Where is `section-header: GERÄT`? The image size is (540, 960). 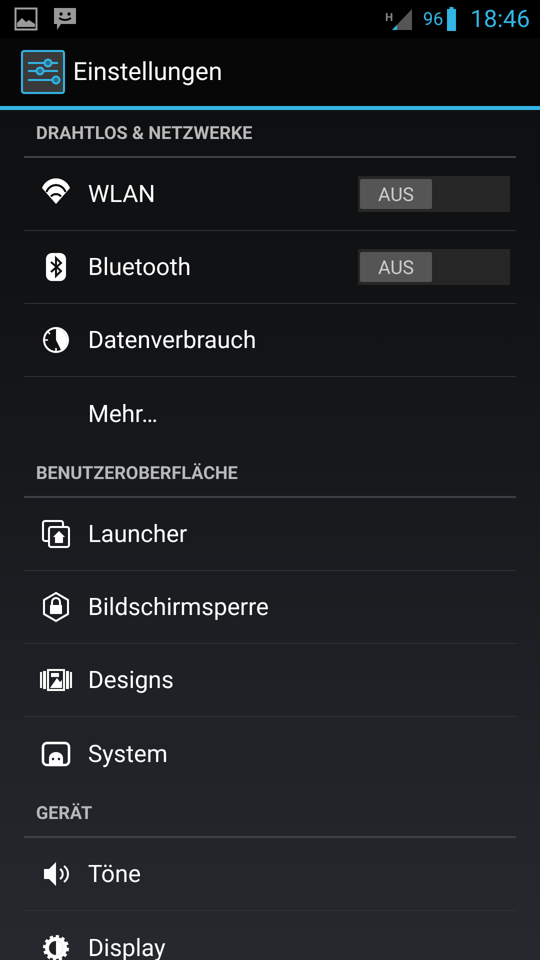 section-header: GERÄT is located at coordinates (270, 814).